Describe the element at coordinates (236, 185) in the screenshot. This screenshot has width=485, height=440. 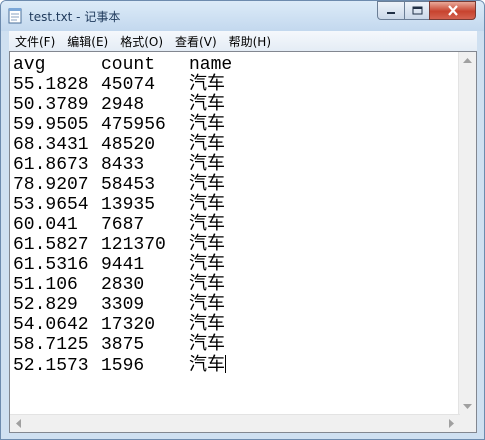
I see `text-line: 78.9207 58453 汽车` at that location.